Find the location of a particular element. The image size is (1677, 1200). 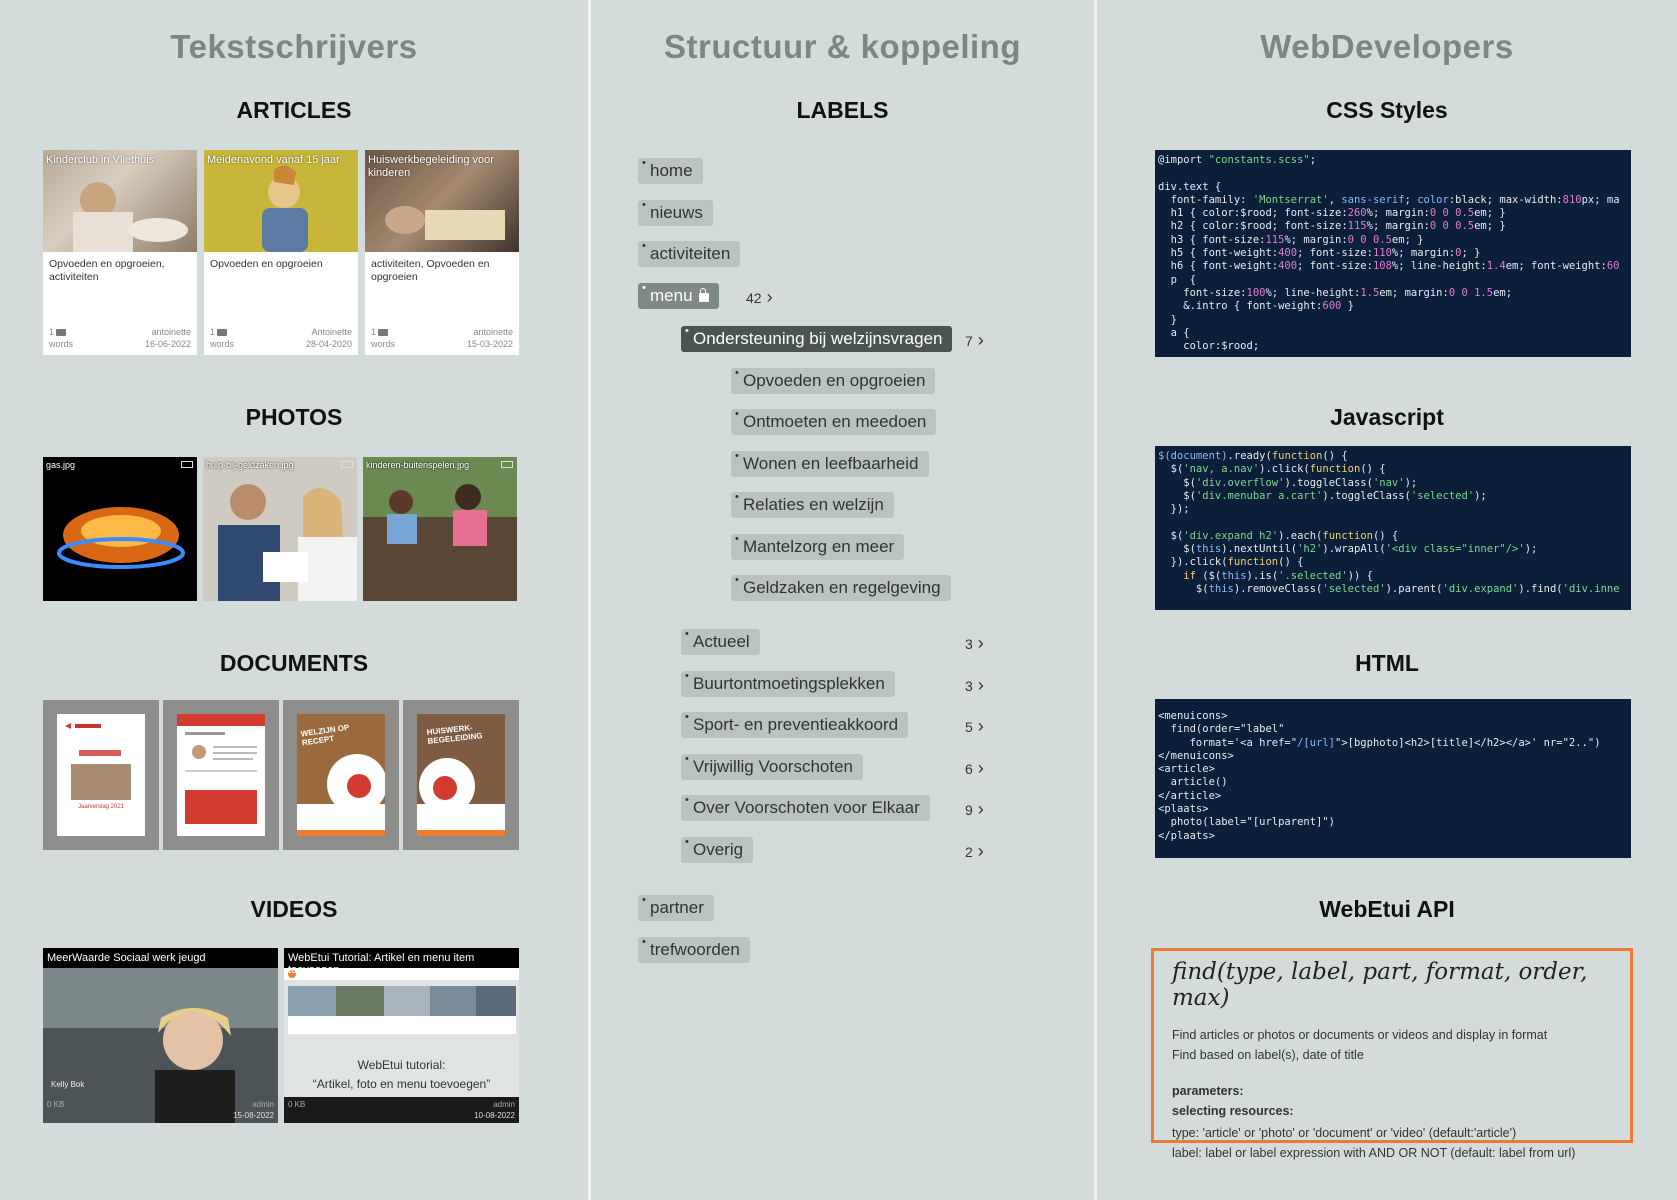

label-nieuws: nieuws is located at coordinates (675, 212).